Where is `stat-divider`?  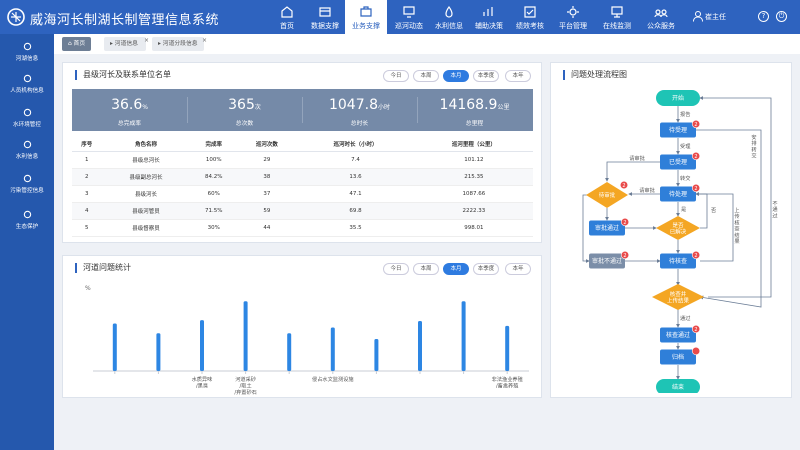
stat-divider is located at coordinates (302, 110).